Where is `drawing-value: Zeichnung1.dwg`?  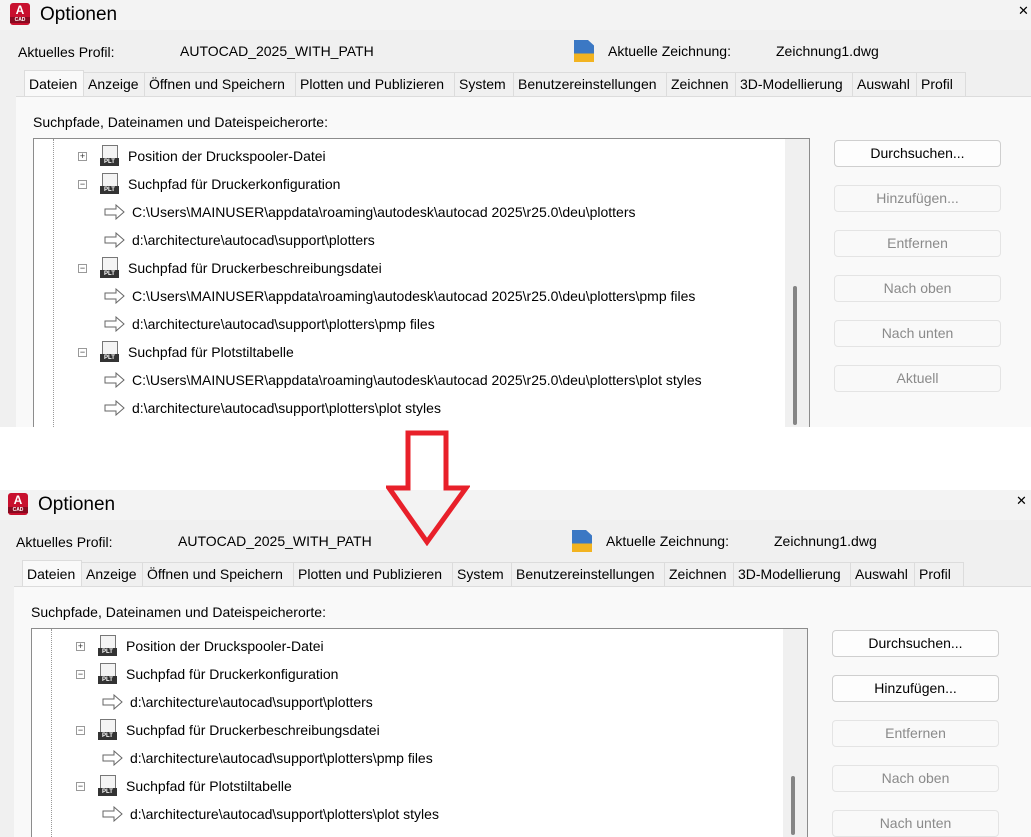
drawing-value: Zeichnung1.dwg is located at coordinates (827, 51).